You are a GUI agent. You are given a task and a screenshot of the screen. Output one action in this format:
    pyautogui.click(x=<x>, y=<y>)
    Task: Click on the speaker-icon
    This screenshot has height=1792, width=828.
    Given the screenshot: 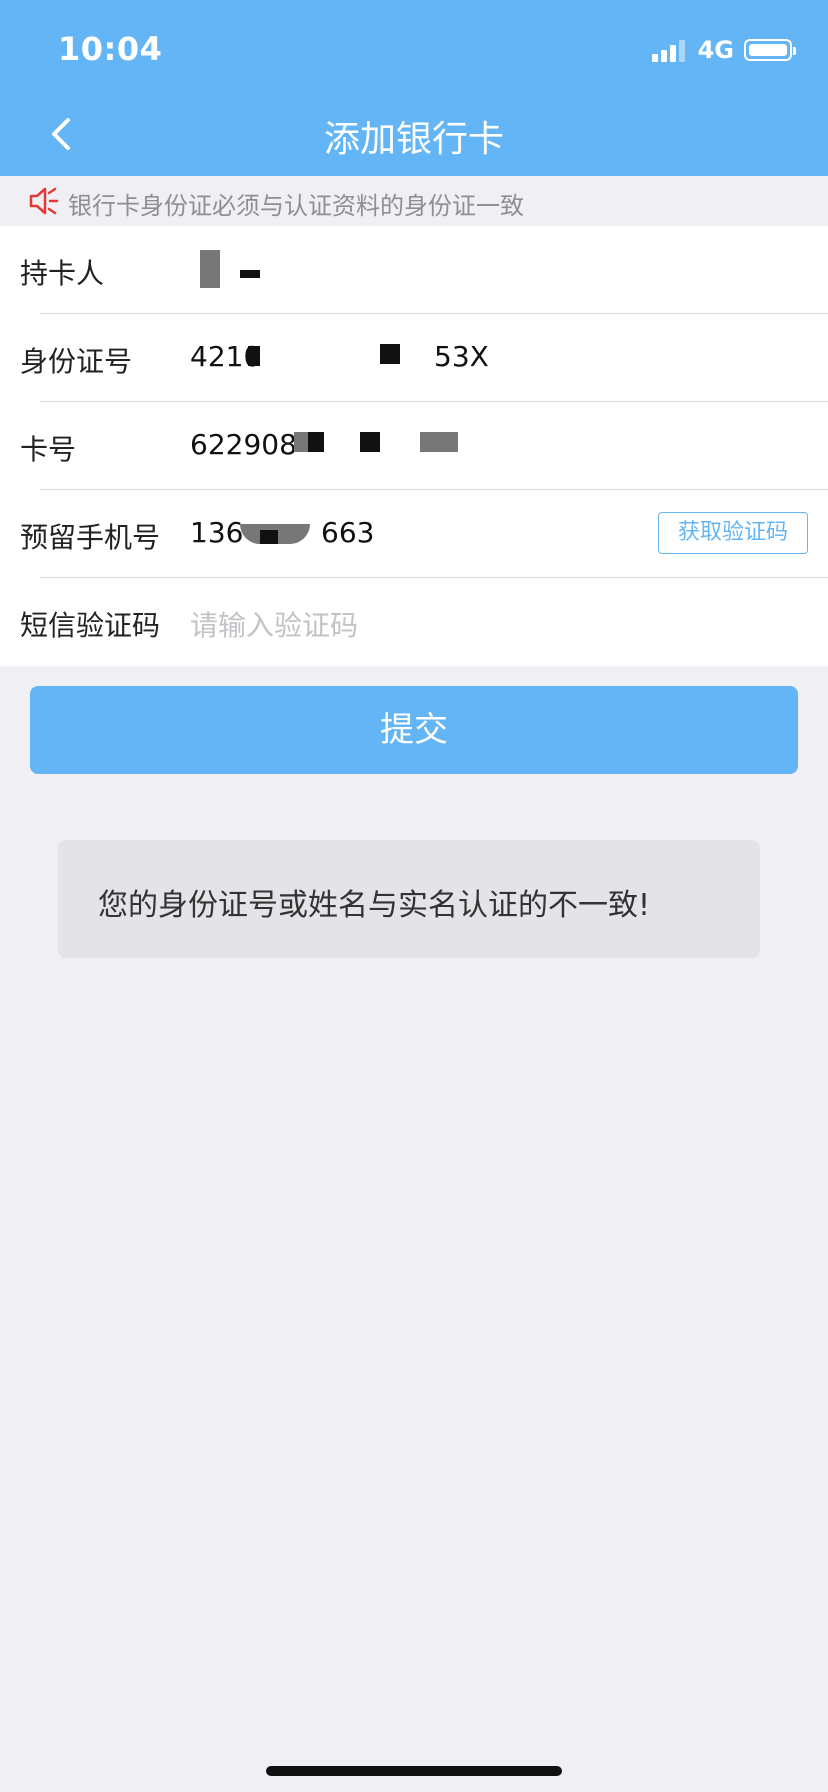 What is the action you would take?
    pyautogui.click(x=44, y=201)
    